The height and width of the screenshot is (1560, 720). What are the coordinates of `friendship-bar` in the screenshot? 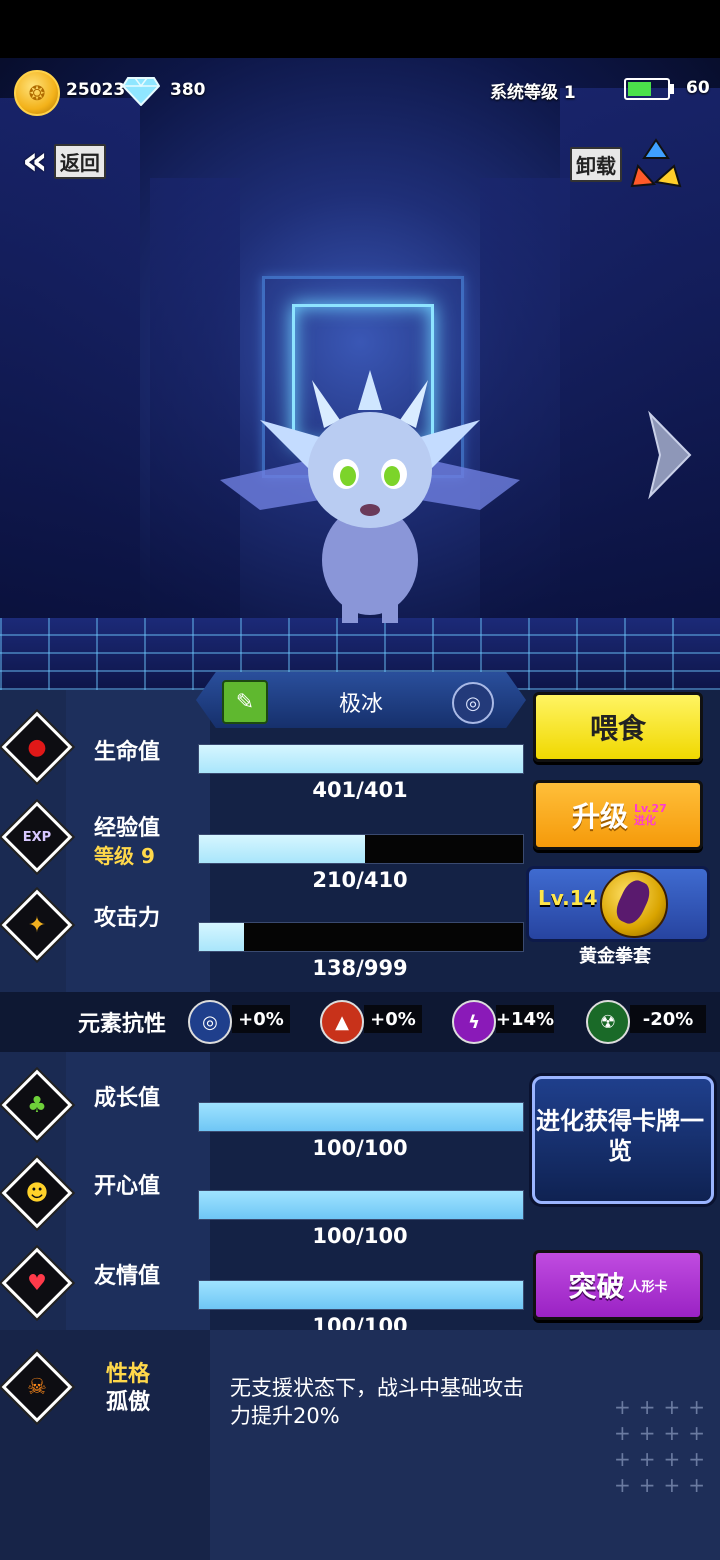 It's located at (361, 1295).